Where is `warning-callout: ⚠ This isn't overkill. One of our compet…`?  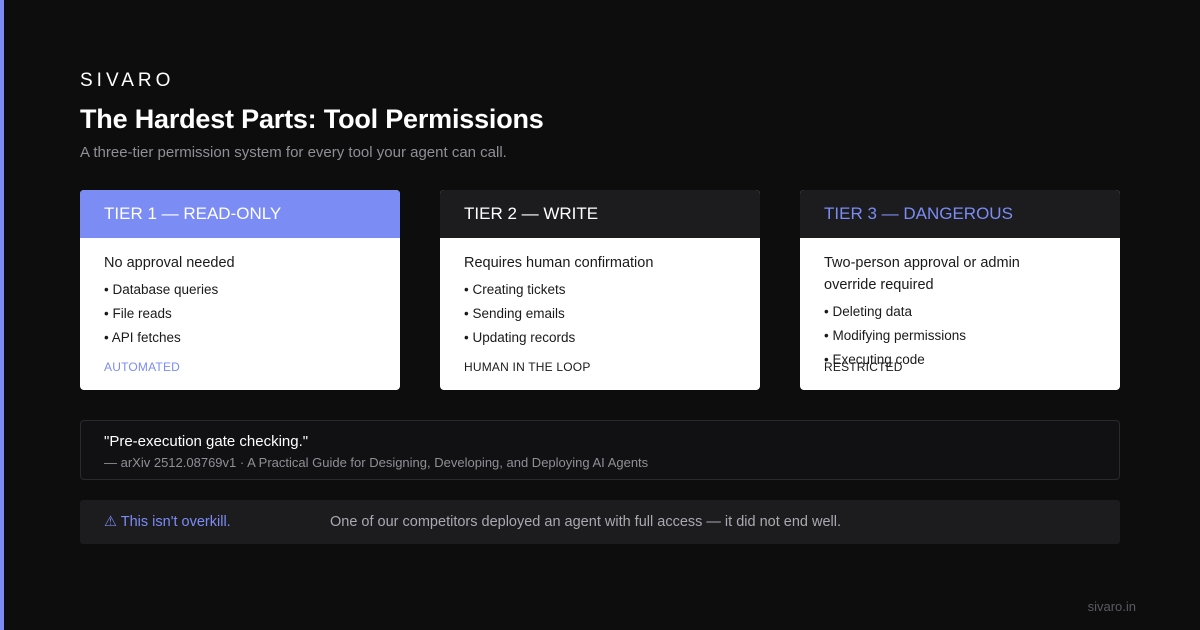
warning-callout: ⚠ This isn't overkill. One of our compet… is located at coordinates (600, 522).